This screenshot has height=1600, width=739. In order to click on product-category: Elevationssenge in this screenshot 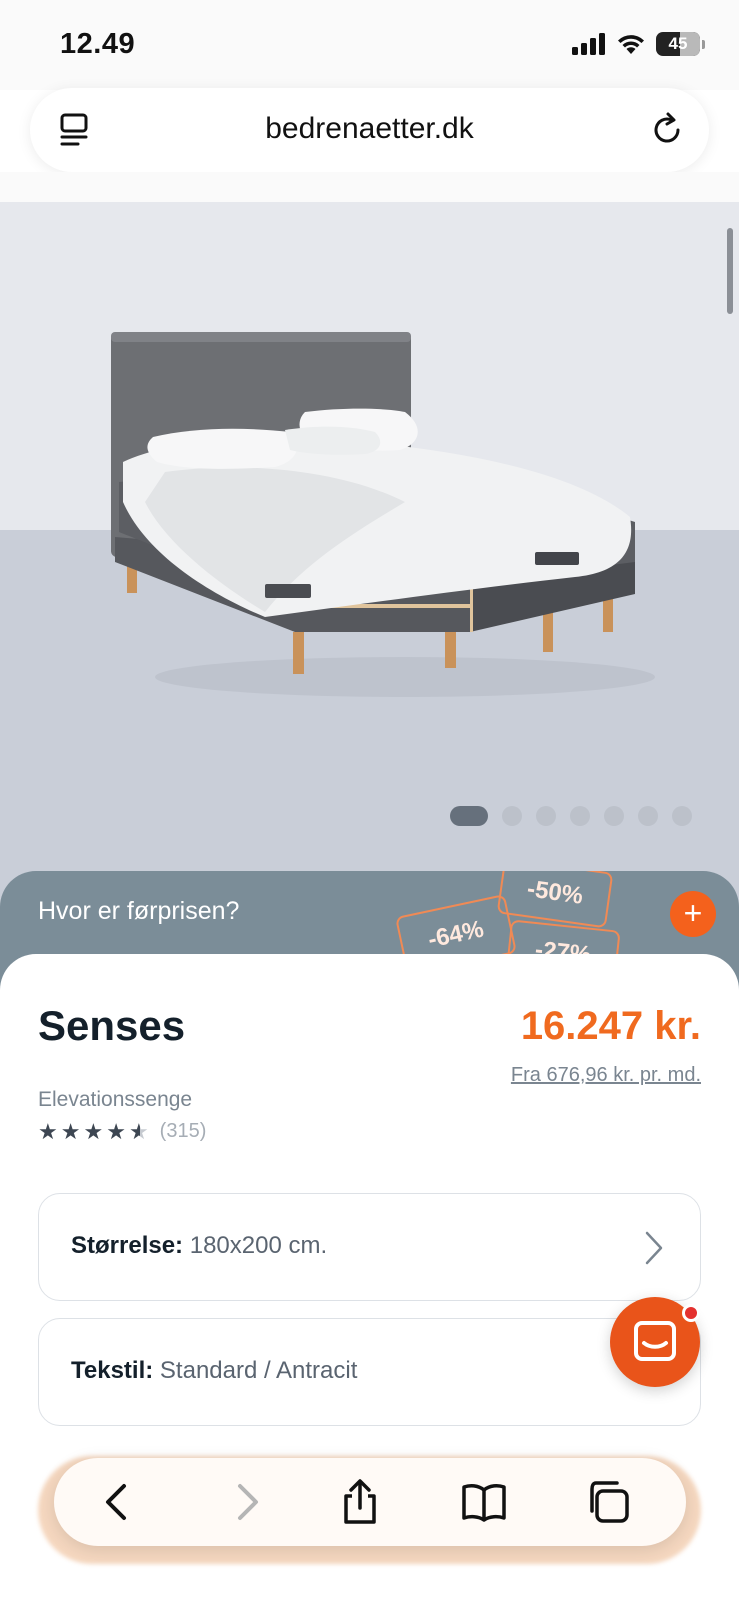, I will do `click(115, 1099)`.